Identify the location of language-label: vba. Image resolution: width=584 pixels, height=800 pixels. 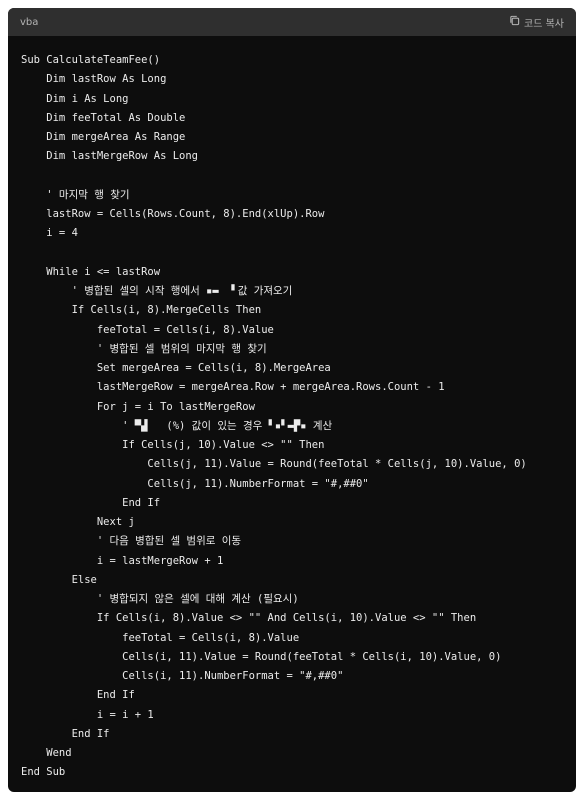
(29, 22).